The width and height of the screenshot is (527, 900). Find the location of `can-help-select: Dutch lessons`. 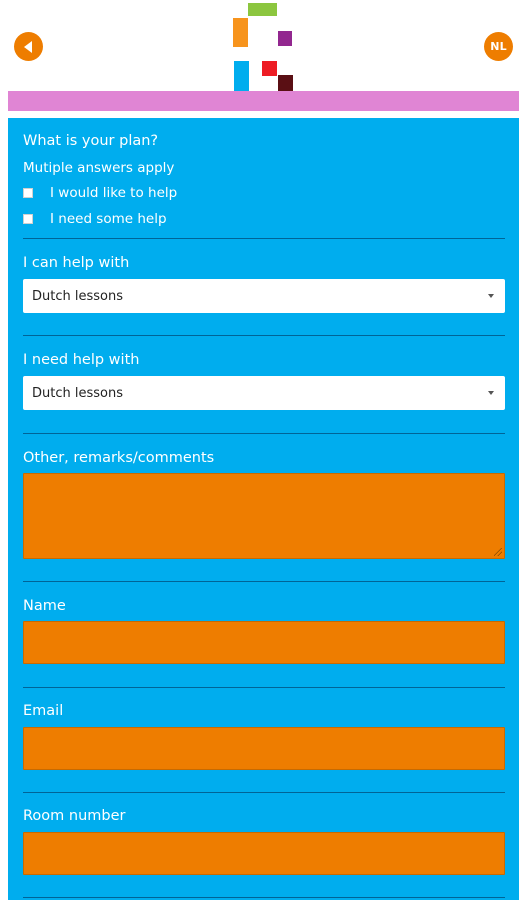

can-help-select: Dutch lessons is located at coordinates (264, 296).